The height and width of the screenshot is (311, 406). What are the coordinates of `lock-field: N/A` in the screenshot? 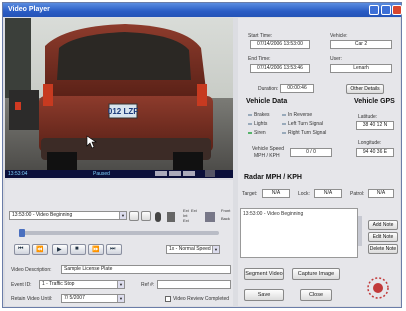 It's located at (328, 193).